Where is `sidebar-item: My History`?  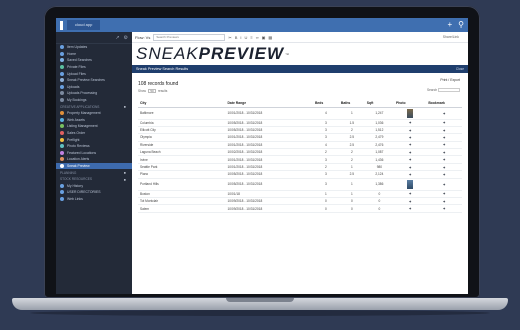 sidebar-item: My History is located at coordinates (94, 185).